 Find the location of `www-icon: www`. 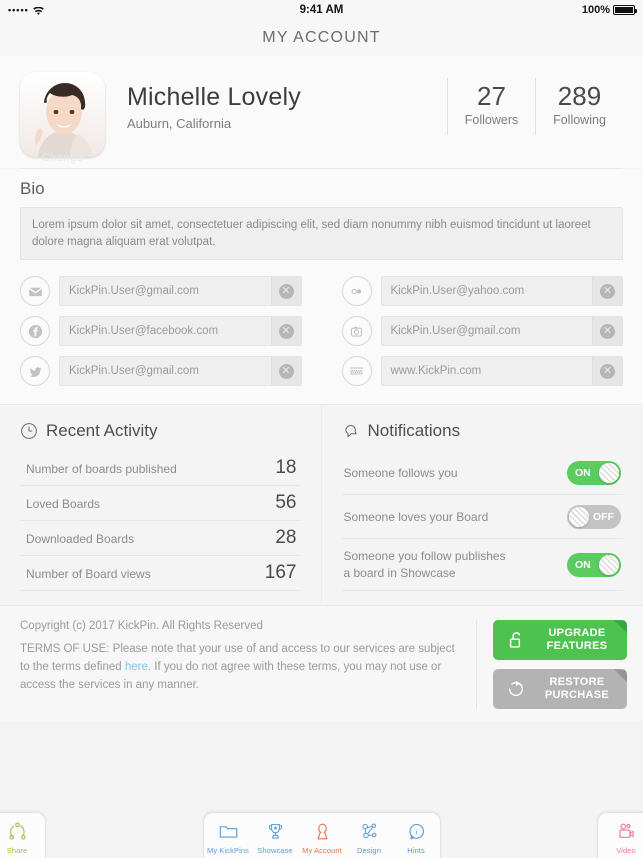

www-icon: www is located at coordinates (356, 371).